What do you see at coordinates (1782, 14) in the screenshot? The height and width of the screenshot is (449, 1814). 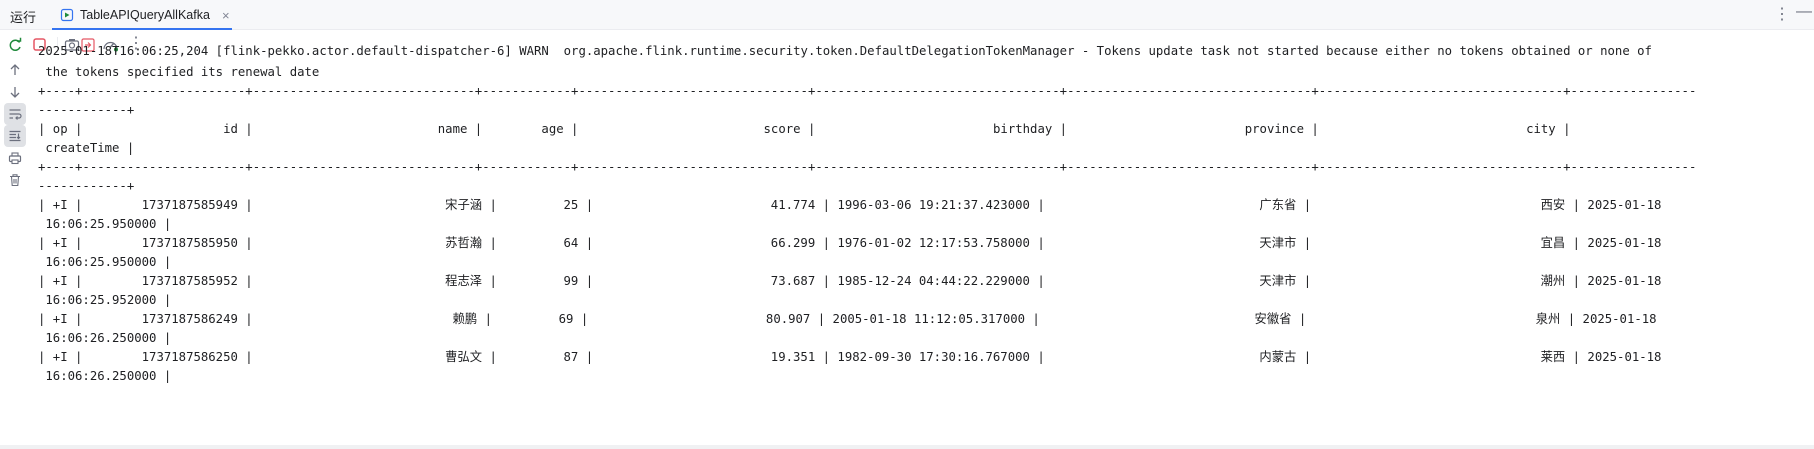 I see `more-options-icon: ⋮` at bounding box center [1782, 14].